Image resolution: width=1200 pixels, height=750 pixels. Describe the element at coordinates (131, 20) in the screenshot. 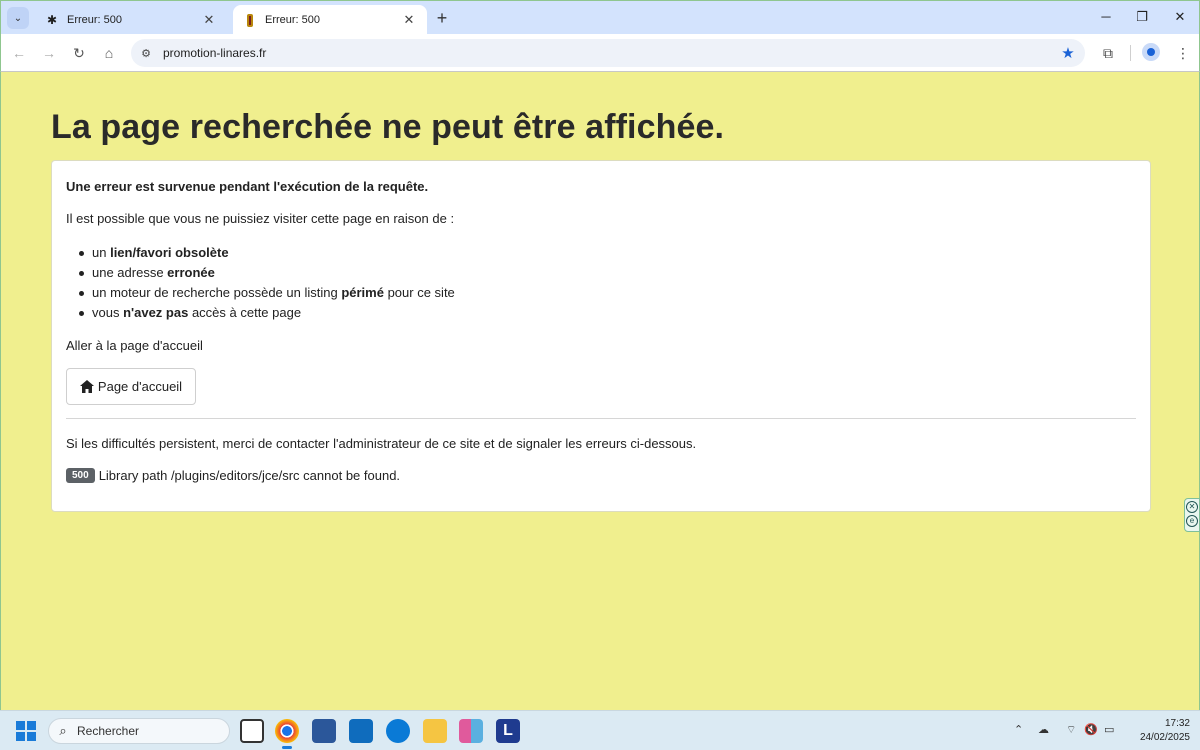

I see `tab-1: ✱ Erreur: 500 ✕` at that location.